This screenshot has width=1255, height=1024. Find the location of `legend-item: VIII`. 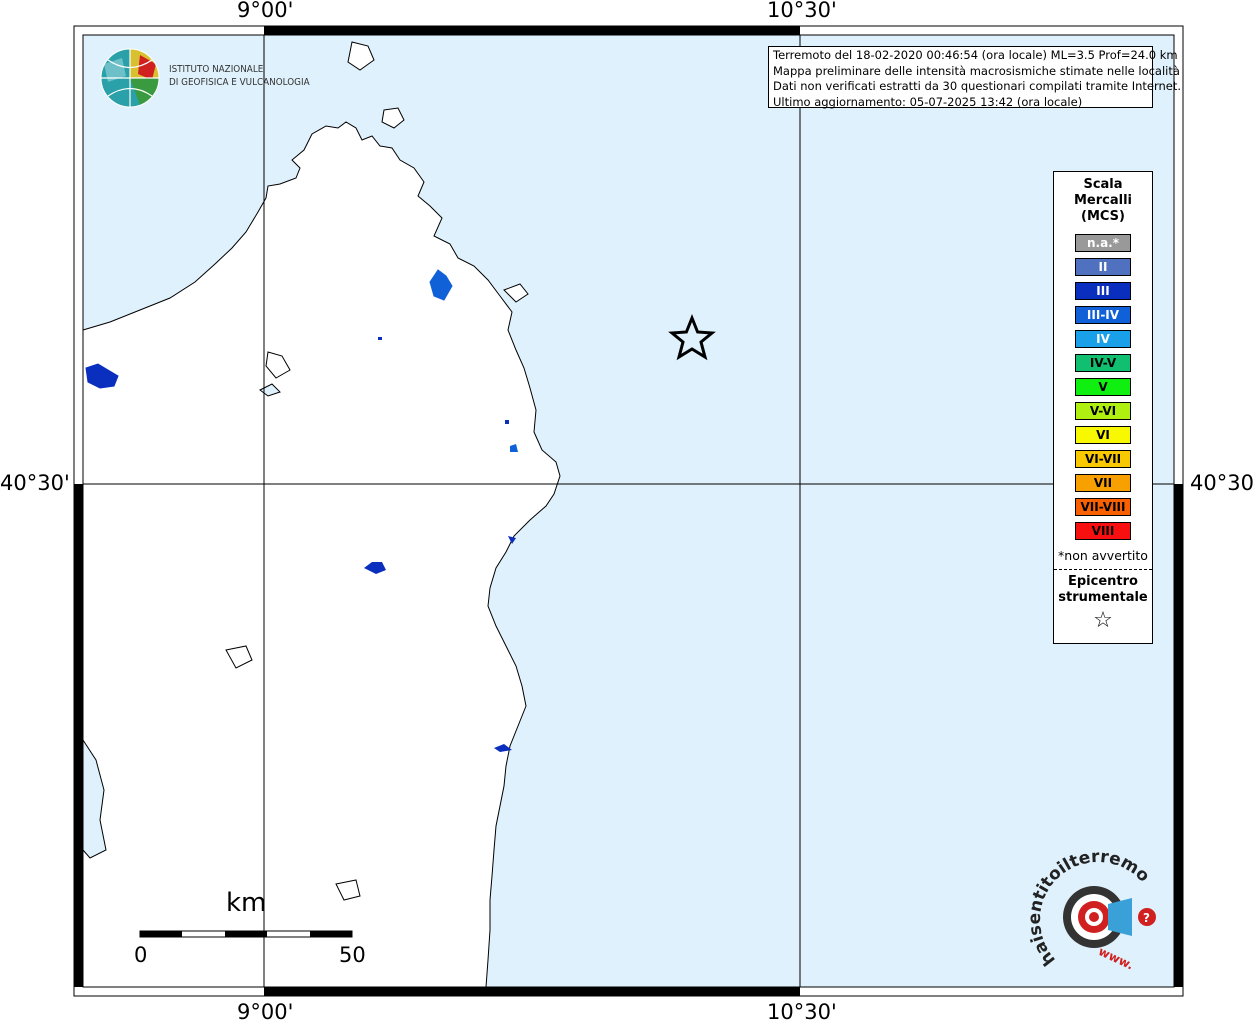

legend-item: VIII is located at coordinates (1103, 531).